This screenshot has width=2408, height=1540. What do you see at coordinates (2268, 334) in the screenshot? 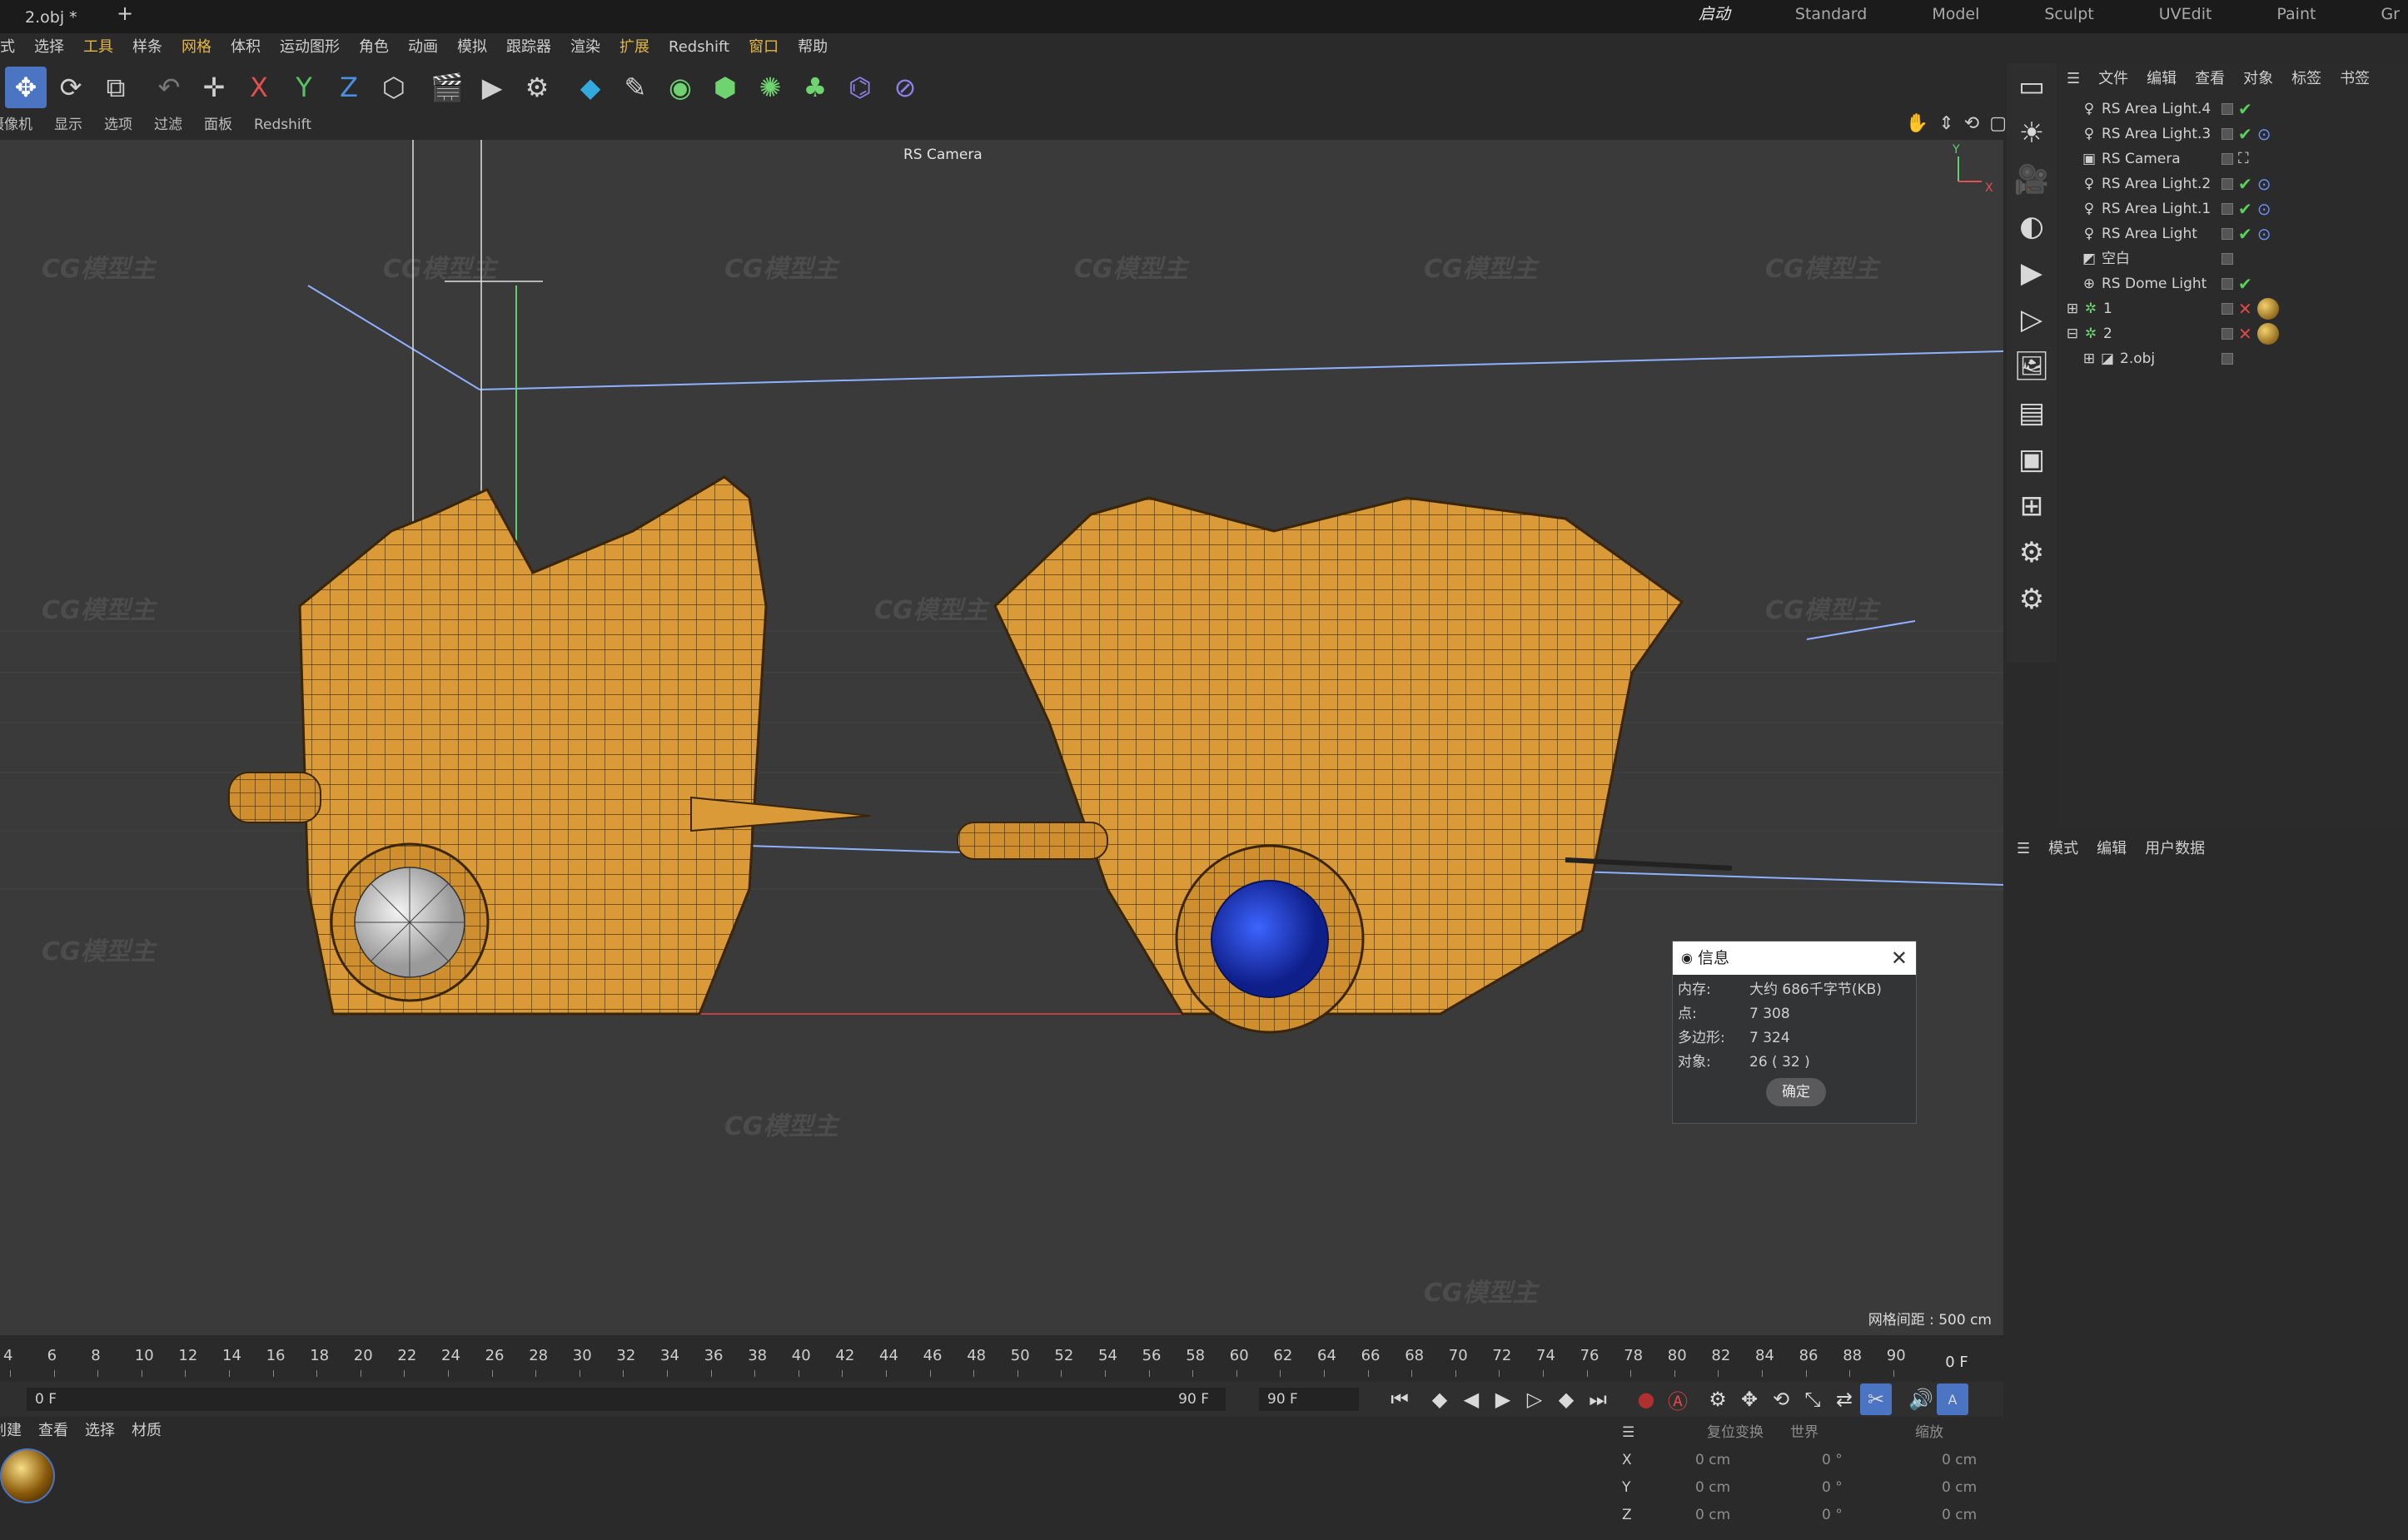
I see `material-tag-icon` at bounding box center [2268, 334].